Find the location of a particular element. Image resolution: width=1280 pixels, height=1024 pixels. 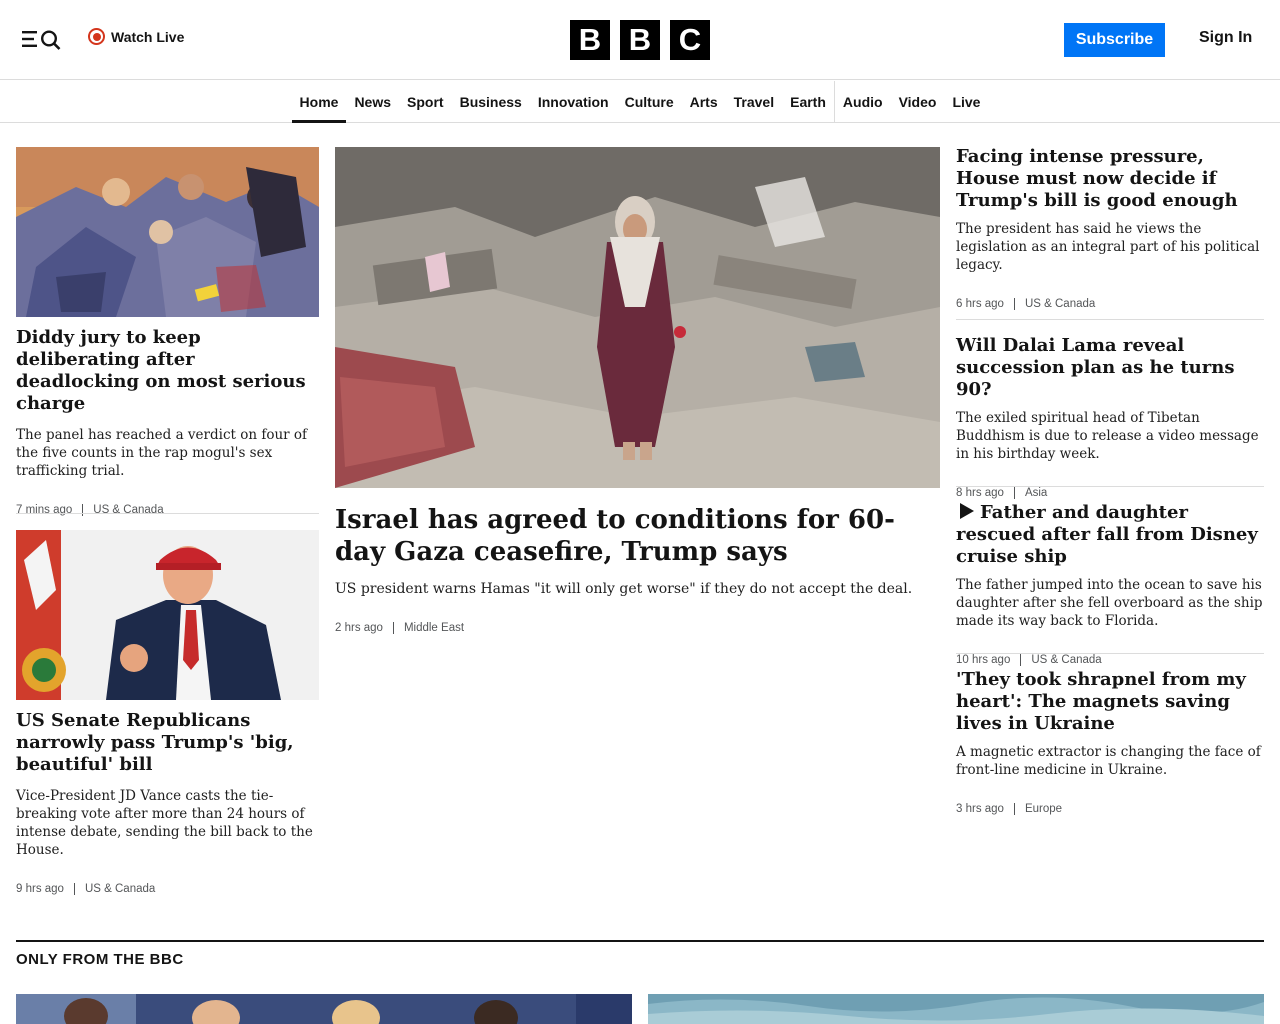

story-time: 10 hrs ago is located at coordinates (983, 660).